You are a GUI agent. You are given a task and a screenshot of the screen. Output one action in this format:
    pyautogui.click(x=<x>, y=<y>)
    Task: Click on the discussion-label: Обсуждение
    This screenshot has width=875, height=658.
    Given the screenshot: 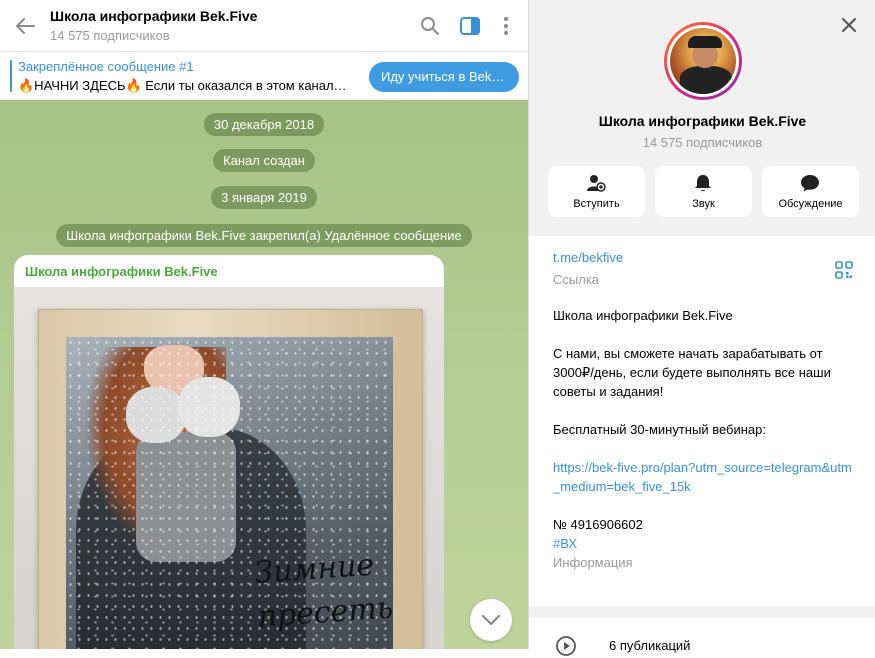 What is the action you would take?
    pyautogui.click(x=810, y=204)
    